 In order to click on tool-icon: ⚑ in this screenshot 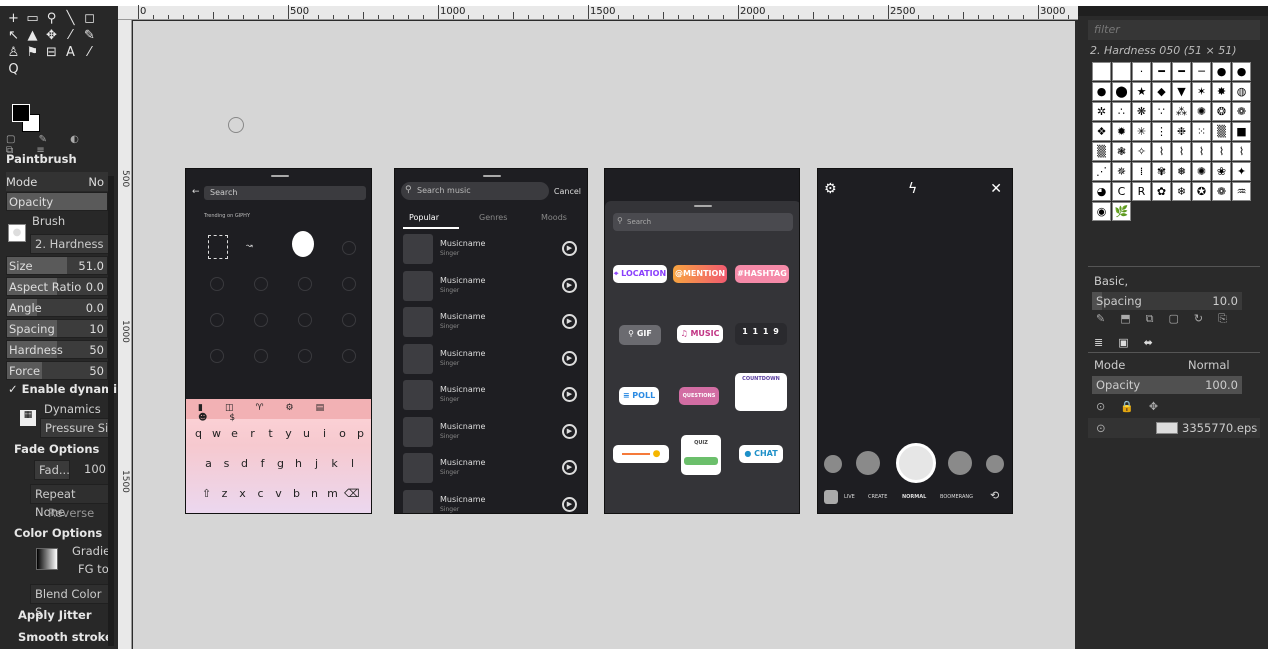, I will do `click(32, 52)`.